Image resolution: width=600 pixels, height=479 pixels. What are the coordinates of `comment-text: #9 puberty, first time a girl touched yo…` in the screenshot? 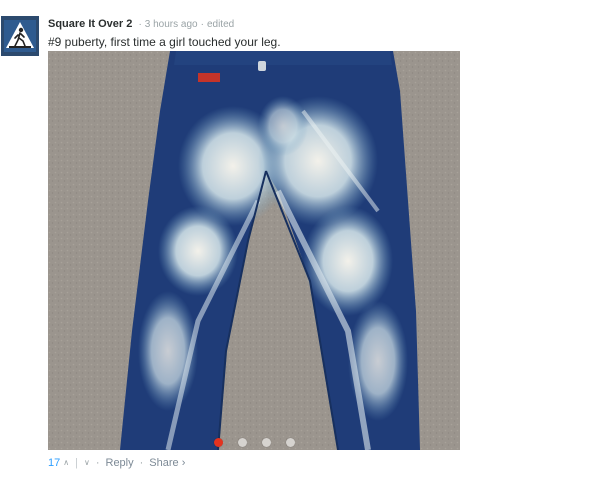 It's located at (164, 42).